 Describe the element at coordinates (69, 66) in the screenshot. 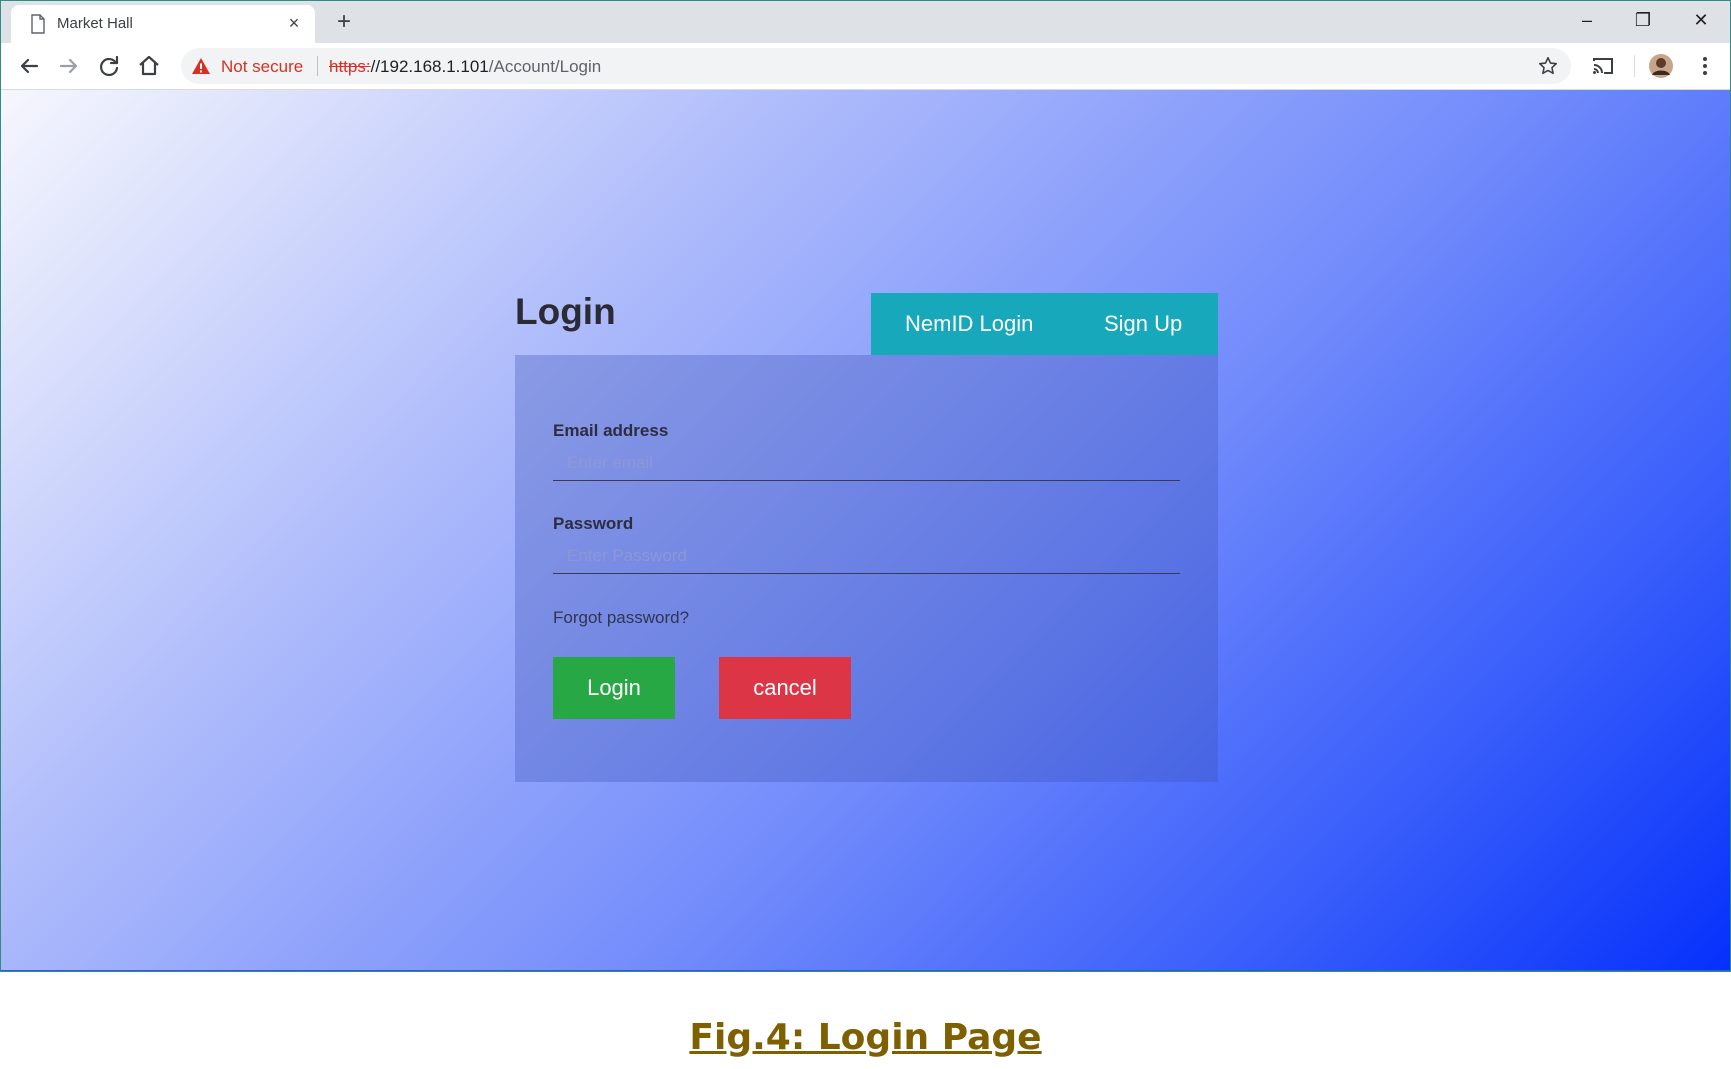

I see `forward-icon` at that location.